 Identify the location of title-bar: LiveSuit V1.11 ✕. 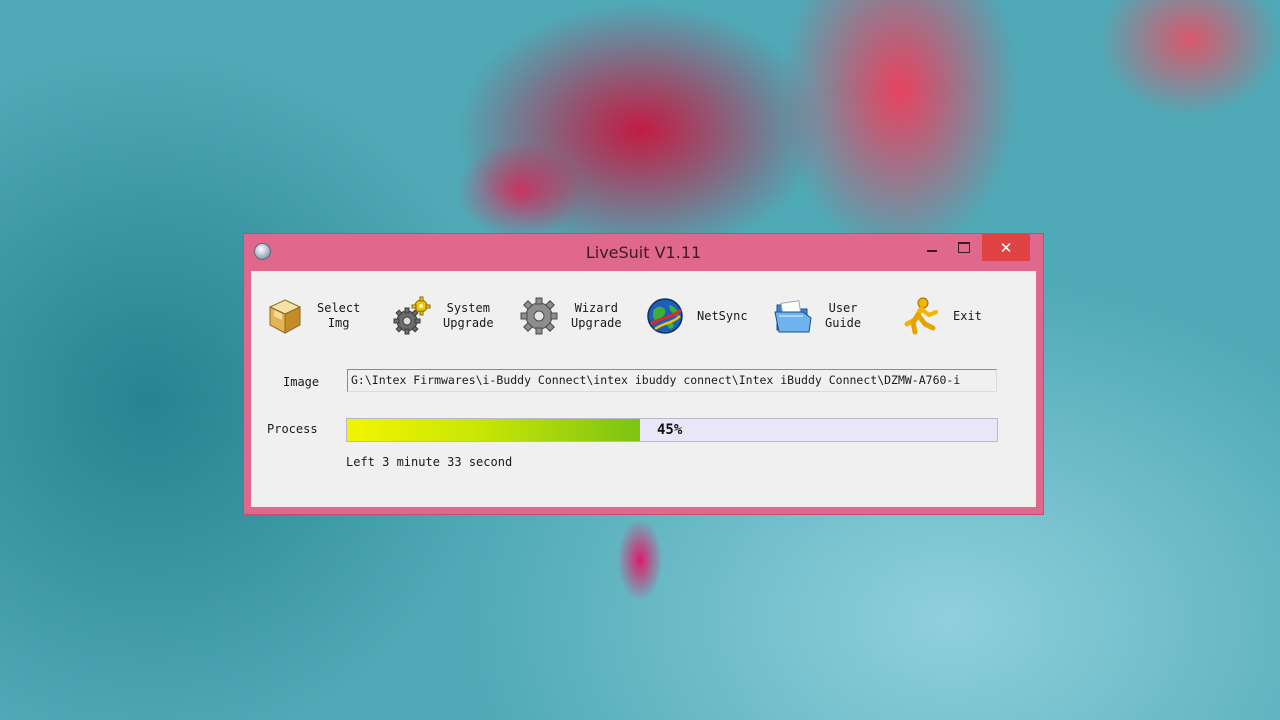
(643, 252).